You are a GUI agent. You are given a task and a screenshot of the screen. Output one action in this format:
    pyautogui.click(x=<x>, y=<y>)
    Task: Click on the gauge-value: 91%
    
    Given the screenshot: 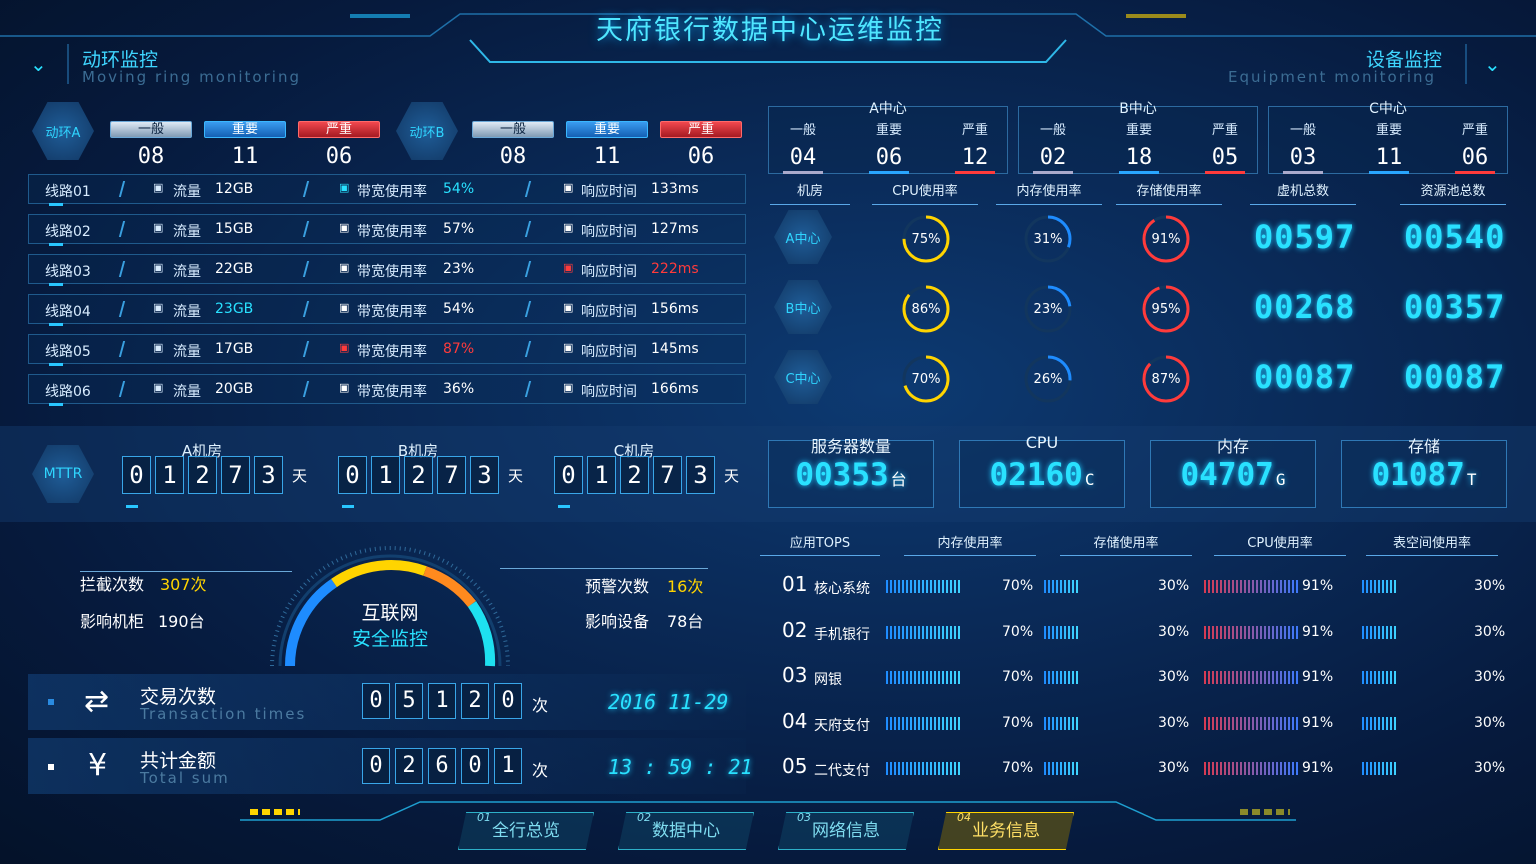 What is the action you would take?
    pyautogui.click(x=1166, y=239)
    